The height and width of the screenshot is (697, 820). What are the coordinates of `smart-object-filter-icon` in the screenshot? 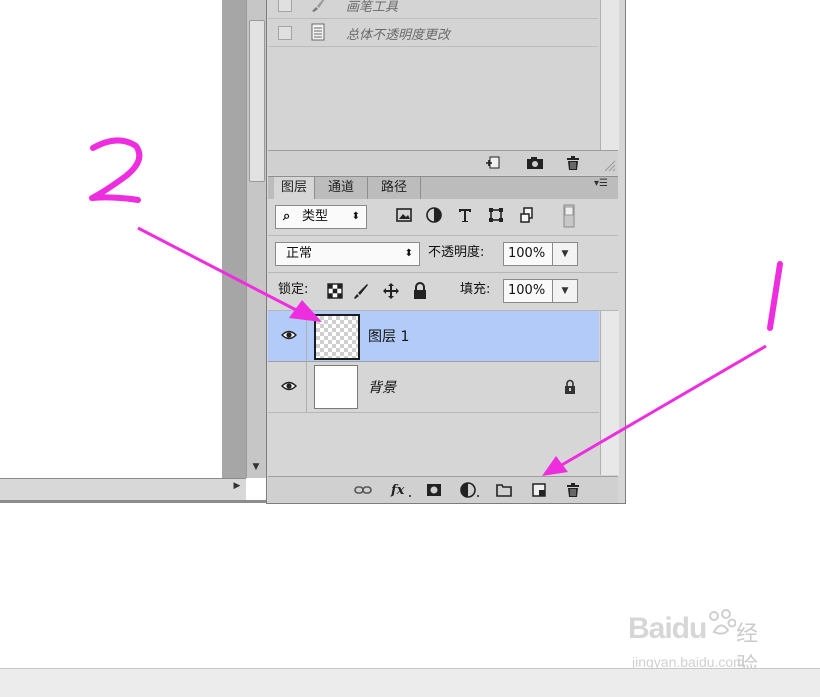 It's located at (527, 215).